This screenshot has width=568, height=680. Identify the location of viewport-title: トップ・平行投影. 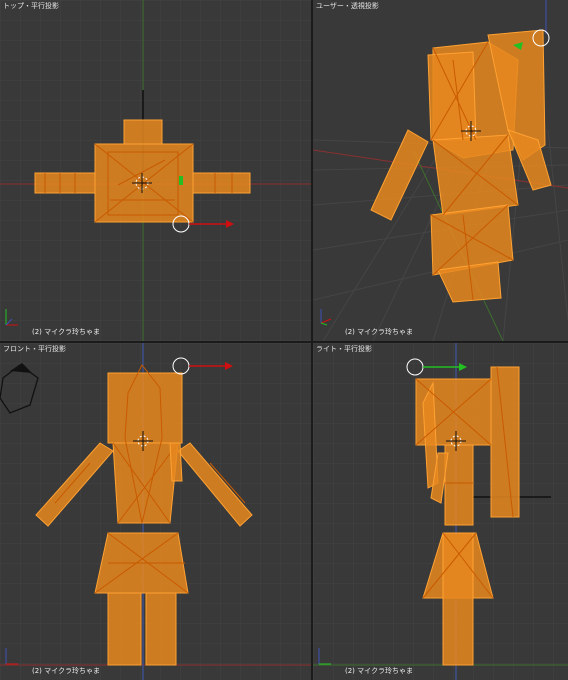
(31, 6).